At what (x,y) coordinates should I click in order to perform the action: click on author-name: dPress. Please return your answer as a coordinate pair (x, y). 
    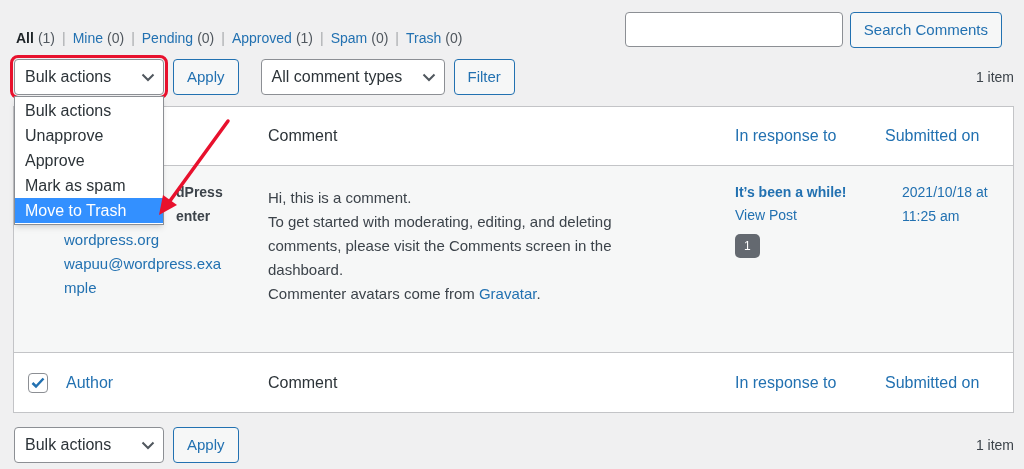
    Looking at the image, I should click on (199, 192).